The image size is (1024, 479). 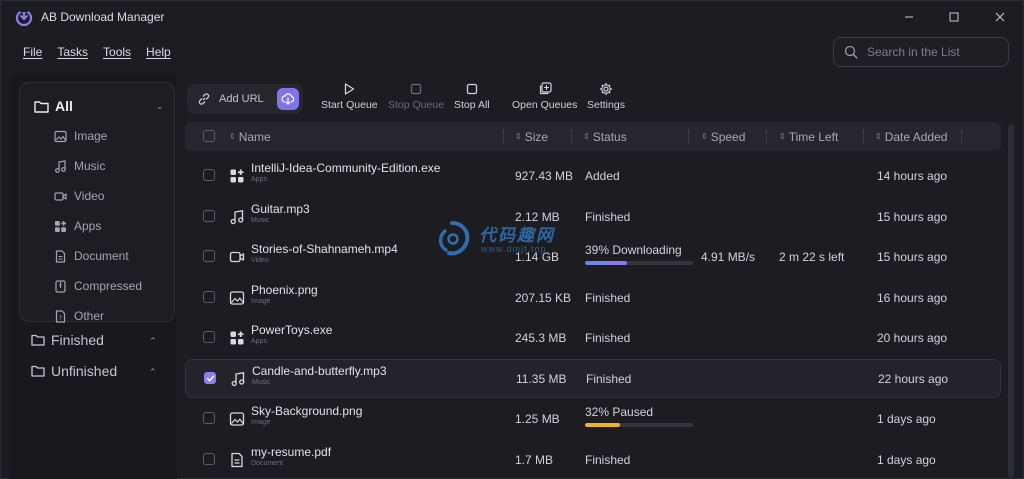 What do you see at coordinates (606, 105) in the screenshot?
I see `settings-label: Settings` at bounding box center [606, 105].